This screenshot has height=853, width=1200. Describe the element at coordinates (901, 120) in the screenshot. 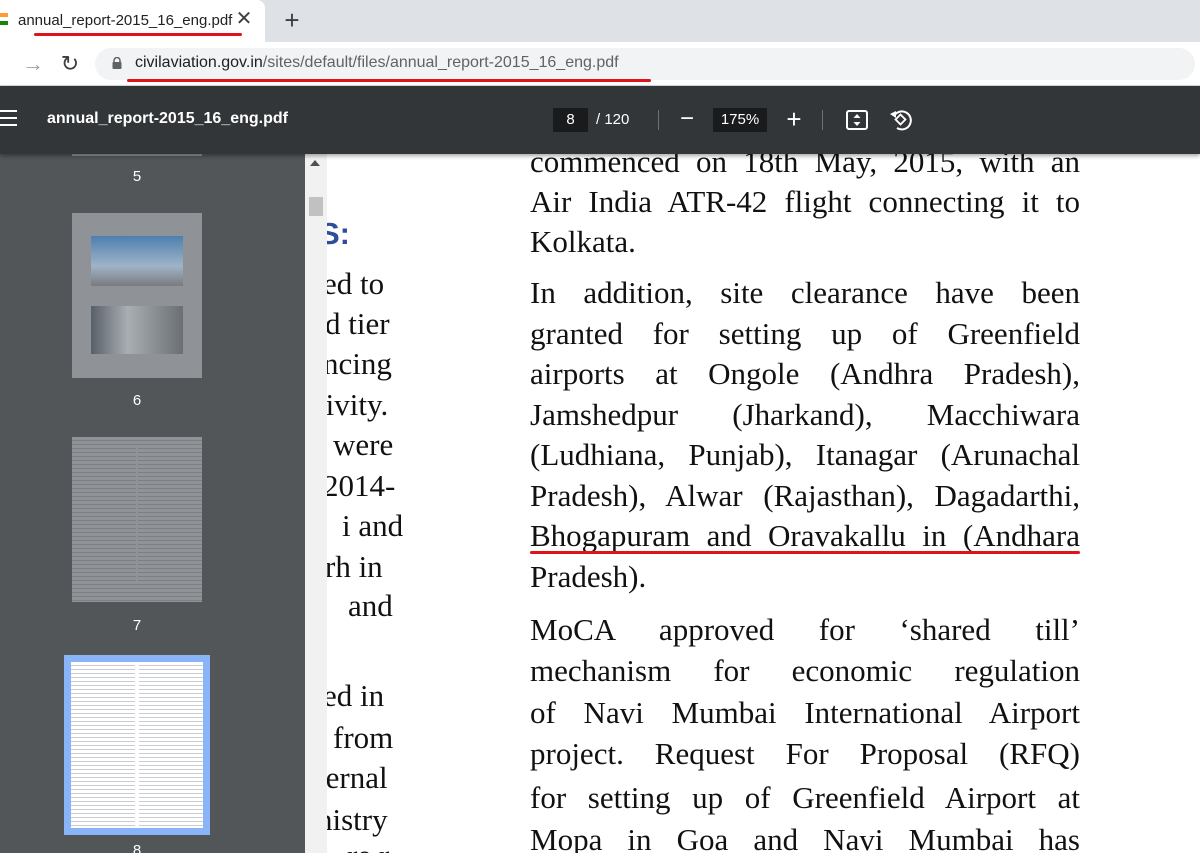

I see `rotate-icon` at that location.